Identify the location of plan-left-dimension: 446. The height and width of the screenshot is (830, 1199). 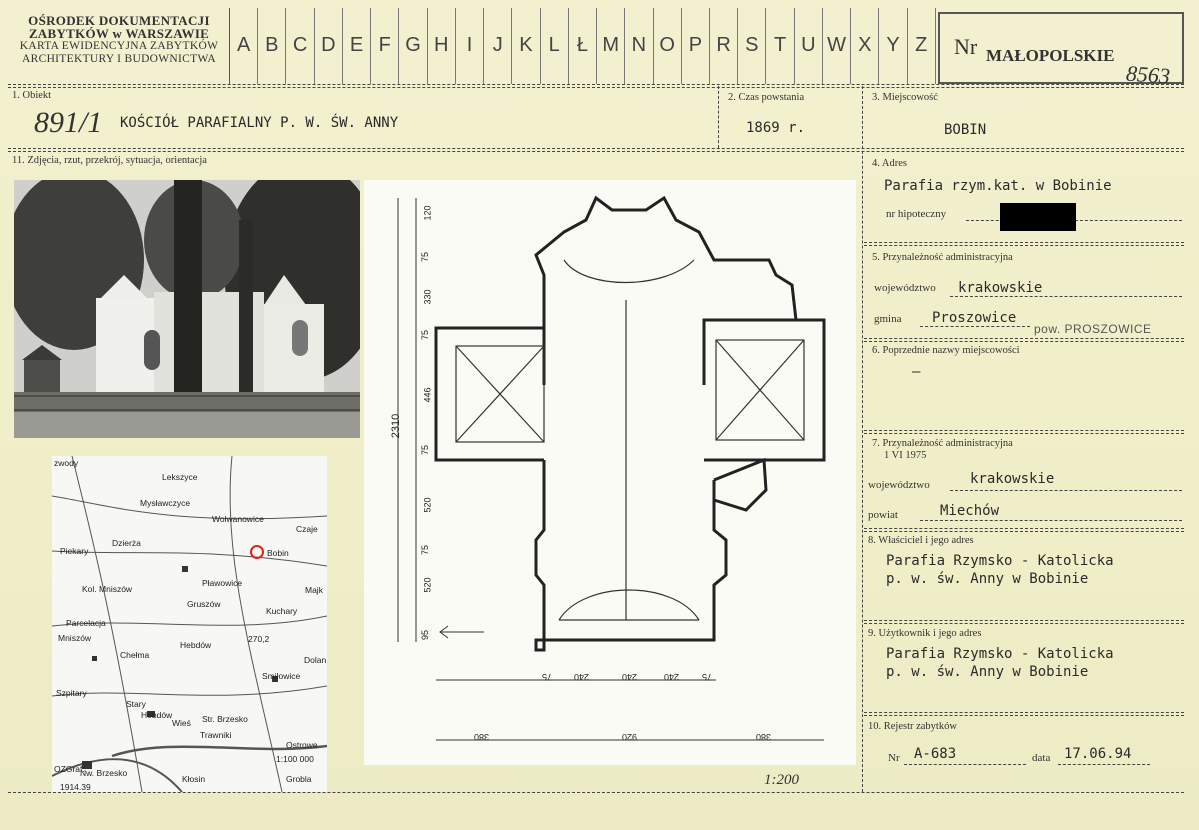
(427, 395).